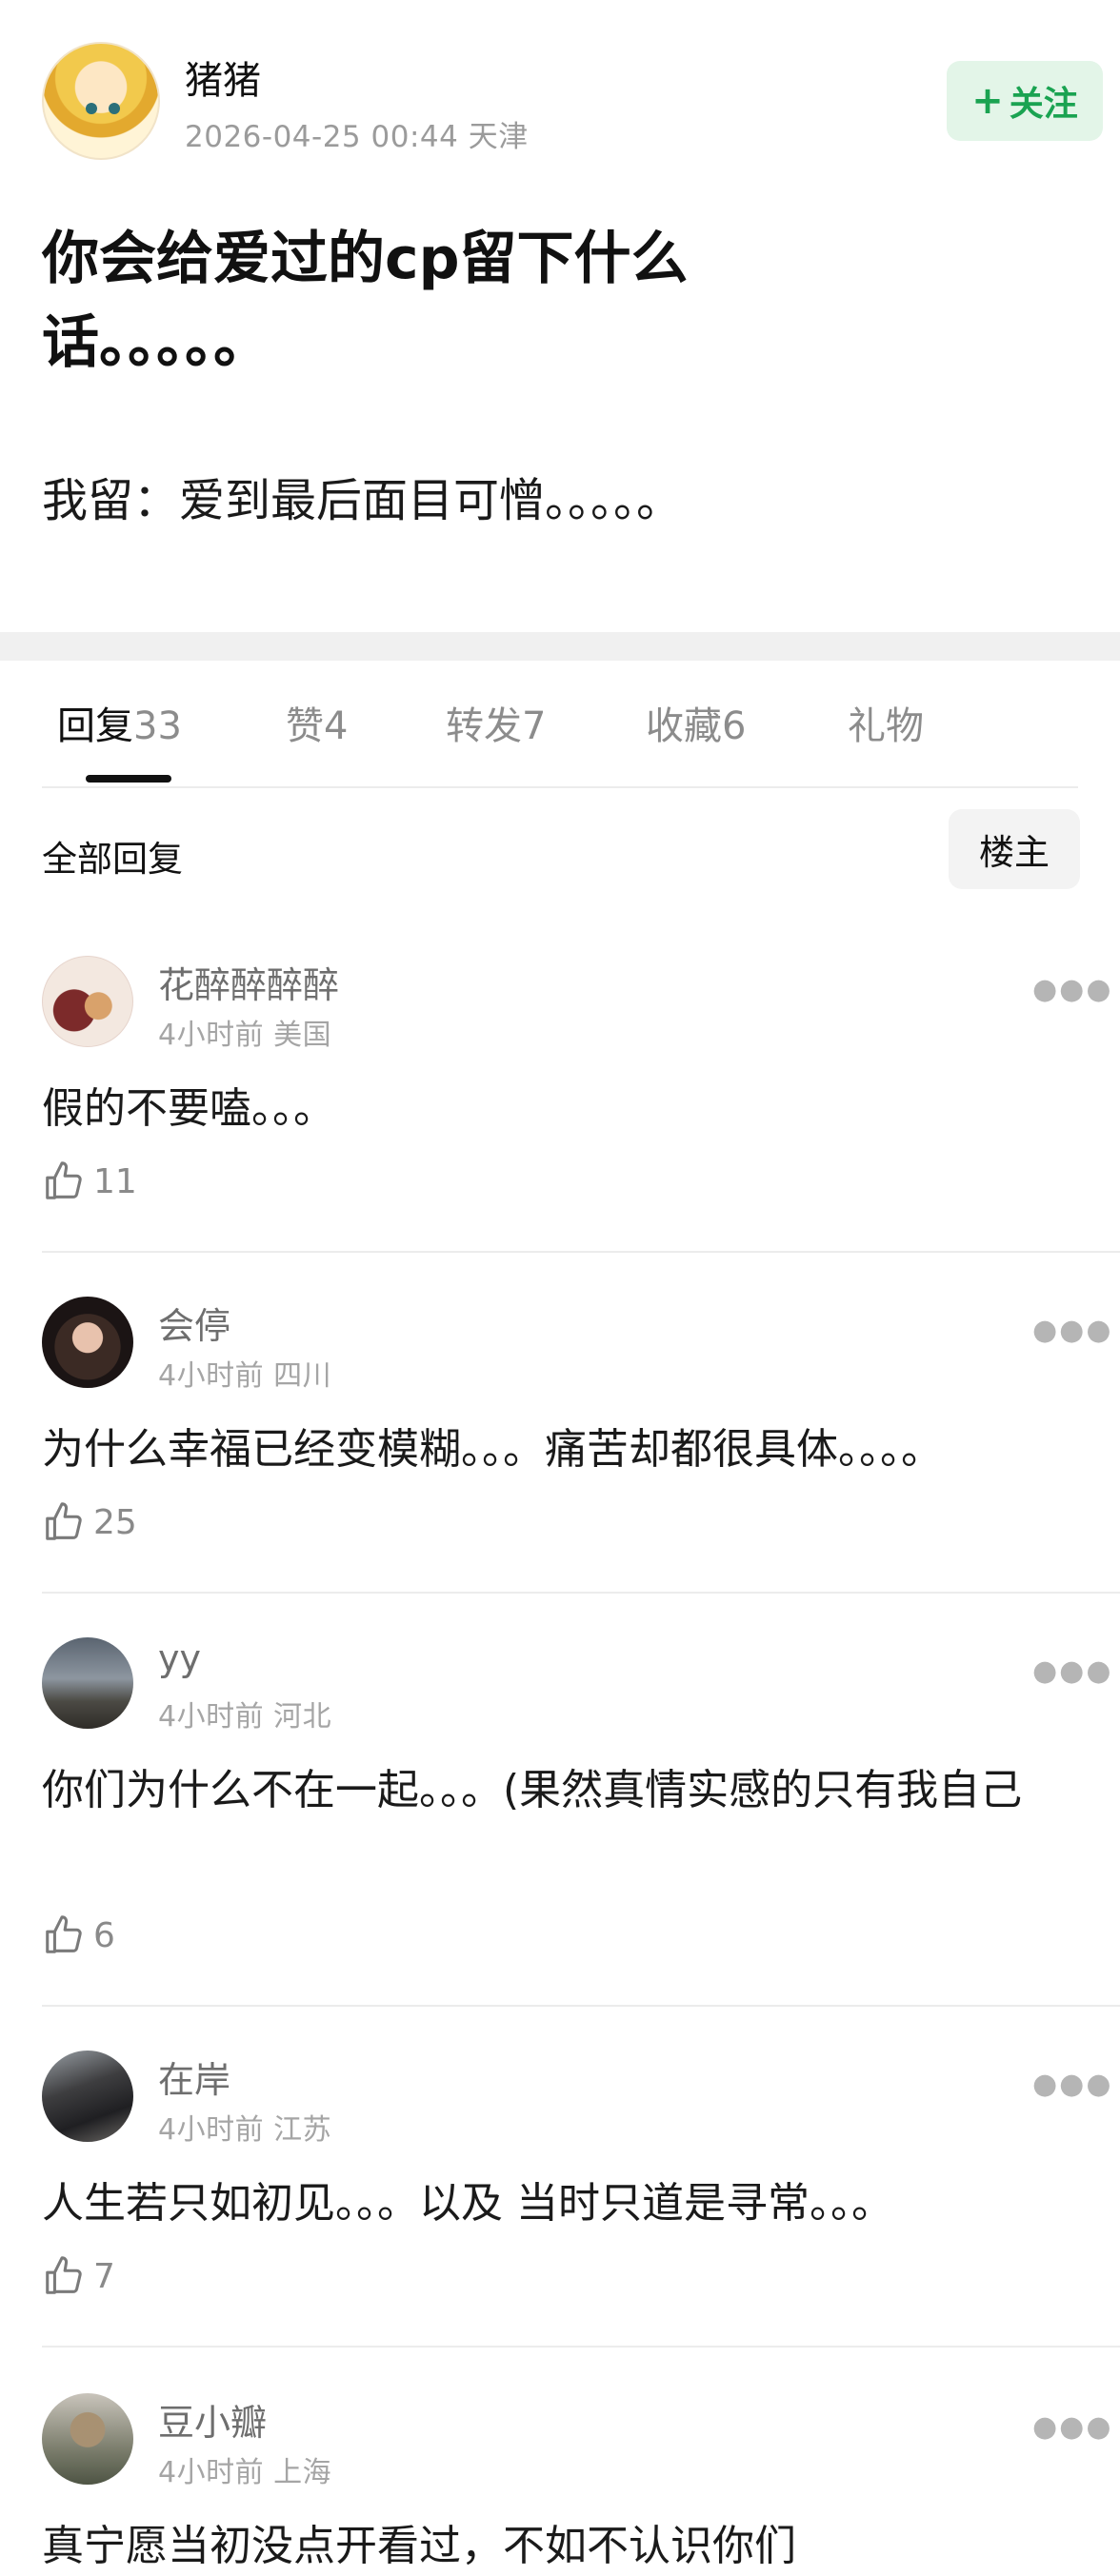 This screenshot has height=2576, width=1120. What do you see at coordinates (179, 1658) in the screenshot?
I see `reply-username: yy` at bounding box center [179, 1658].